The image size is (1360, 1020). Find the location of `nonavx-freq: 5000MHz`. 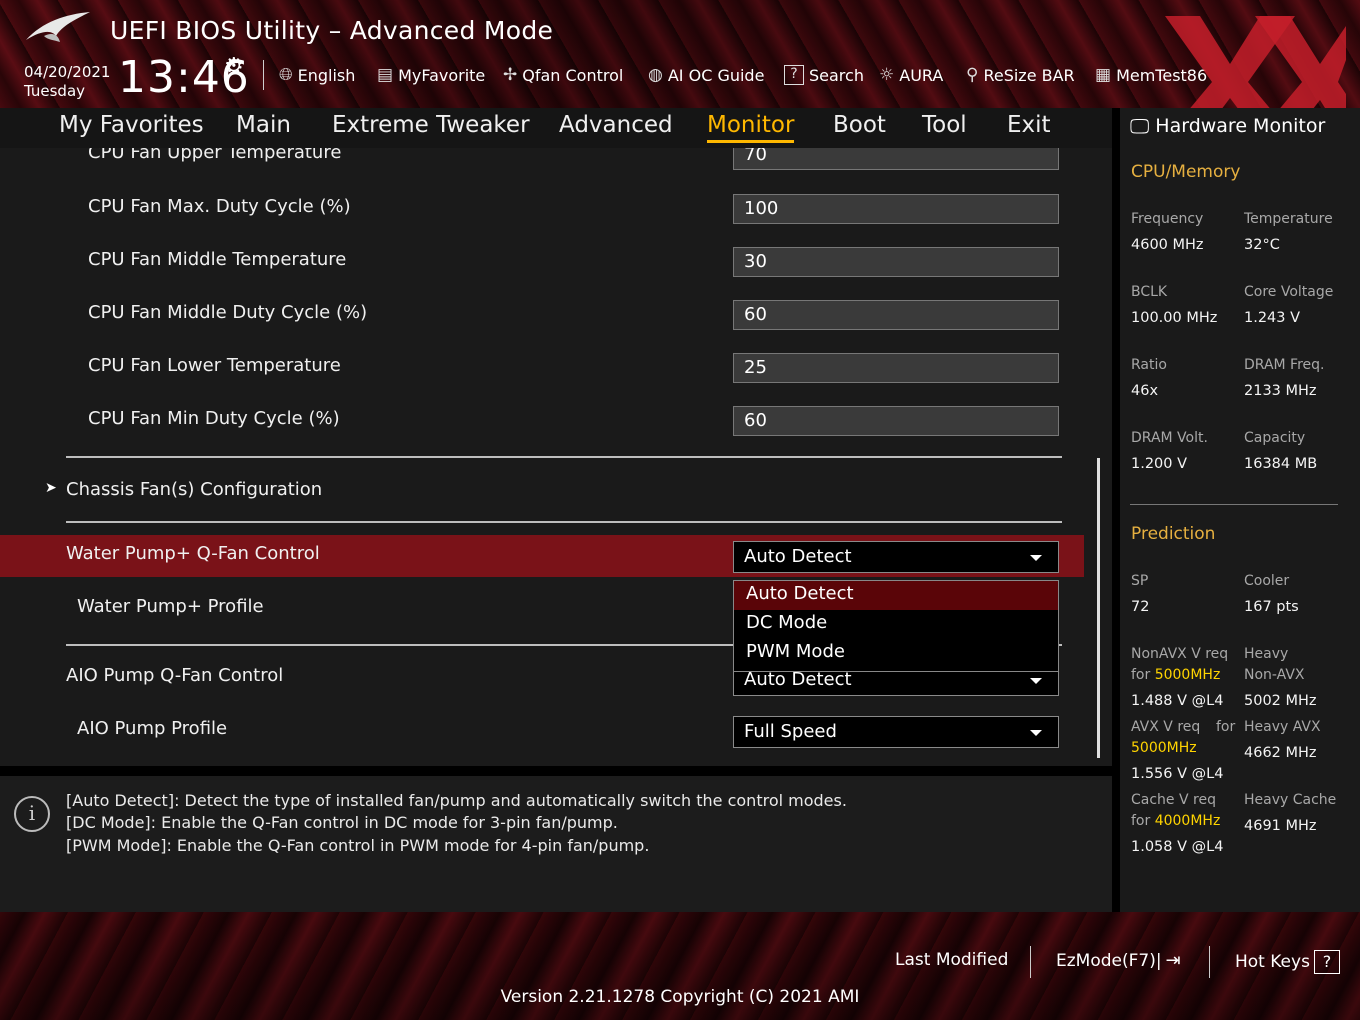

nonavx-freq: 5000MHz is located at coordinates (1187, 675).